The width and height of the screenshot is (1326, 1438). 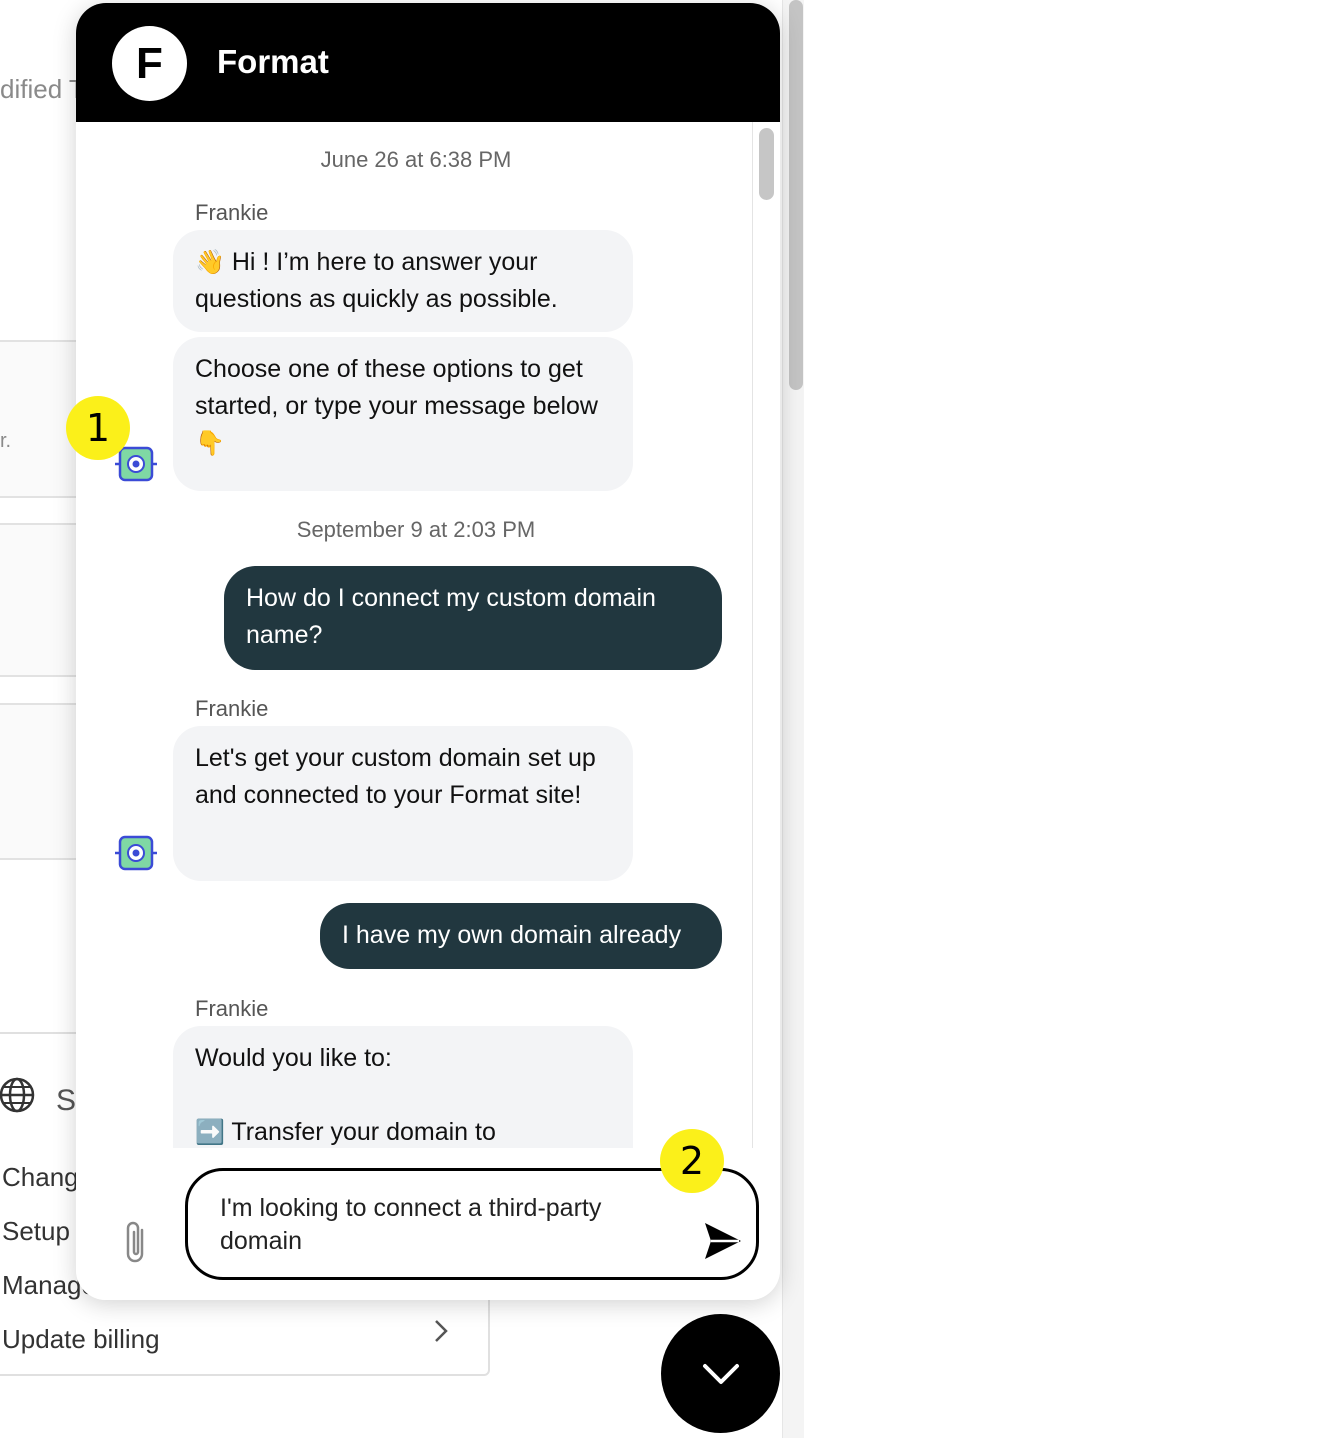 I want to click on user-message: I have my own domain already, so click(x=521, y=936).